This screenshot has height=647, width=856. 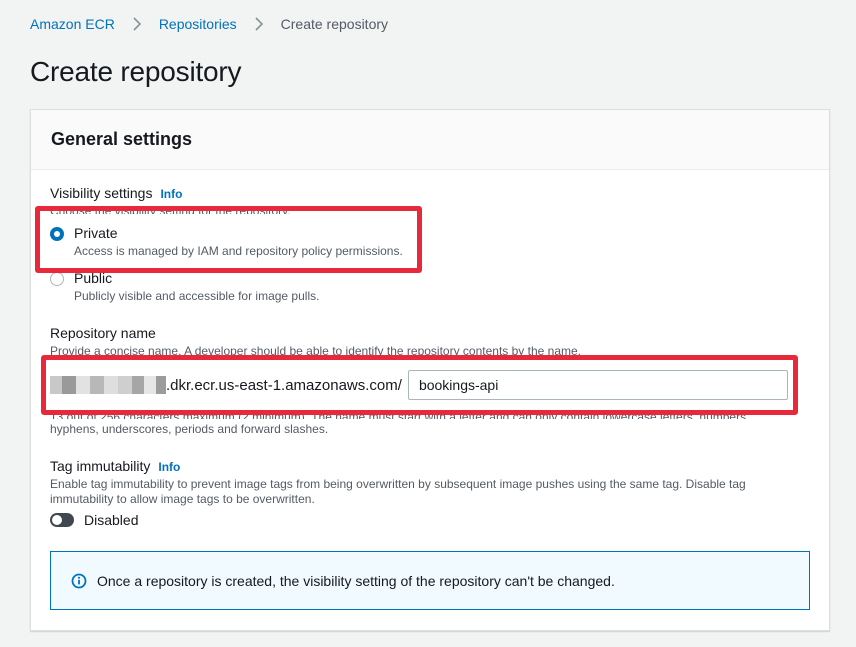 What do you see at coordinates (122, 139) in the screenshot?
I see `panel-title: General settings` at bounding box center [122, 139].